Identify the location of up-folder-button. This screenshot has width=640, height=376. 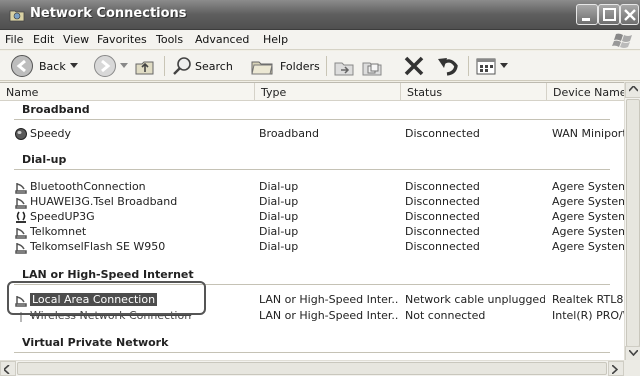
(146, 66).